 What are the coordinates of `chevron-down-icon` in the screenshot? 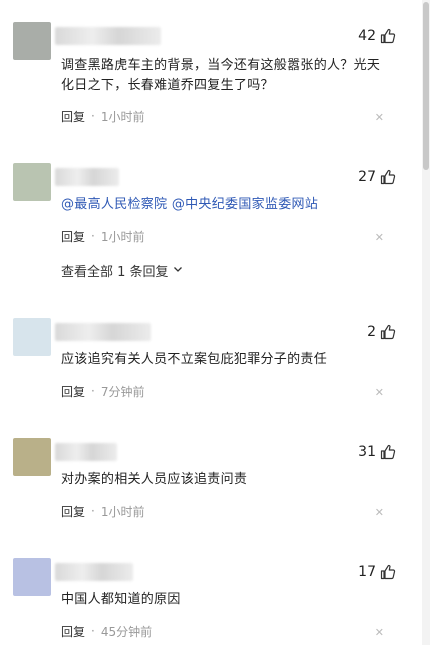 It's located at (178, 270).